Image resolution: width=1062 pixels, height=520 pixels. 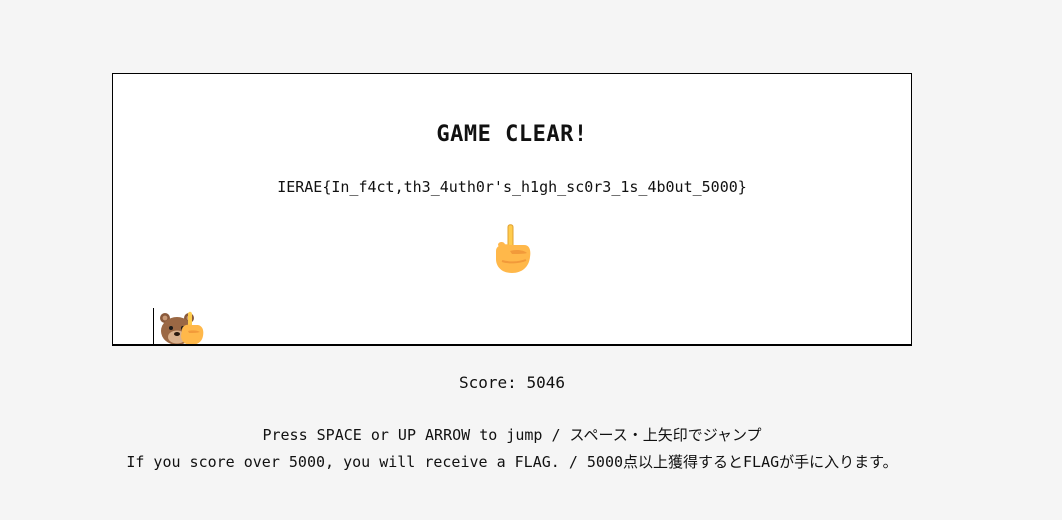 What do you see at coordinates (182, 328) in the screenshot?
I see `bear-player-icon` at bounding box center [182, 328].